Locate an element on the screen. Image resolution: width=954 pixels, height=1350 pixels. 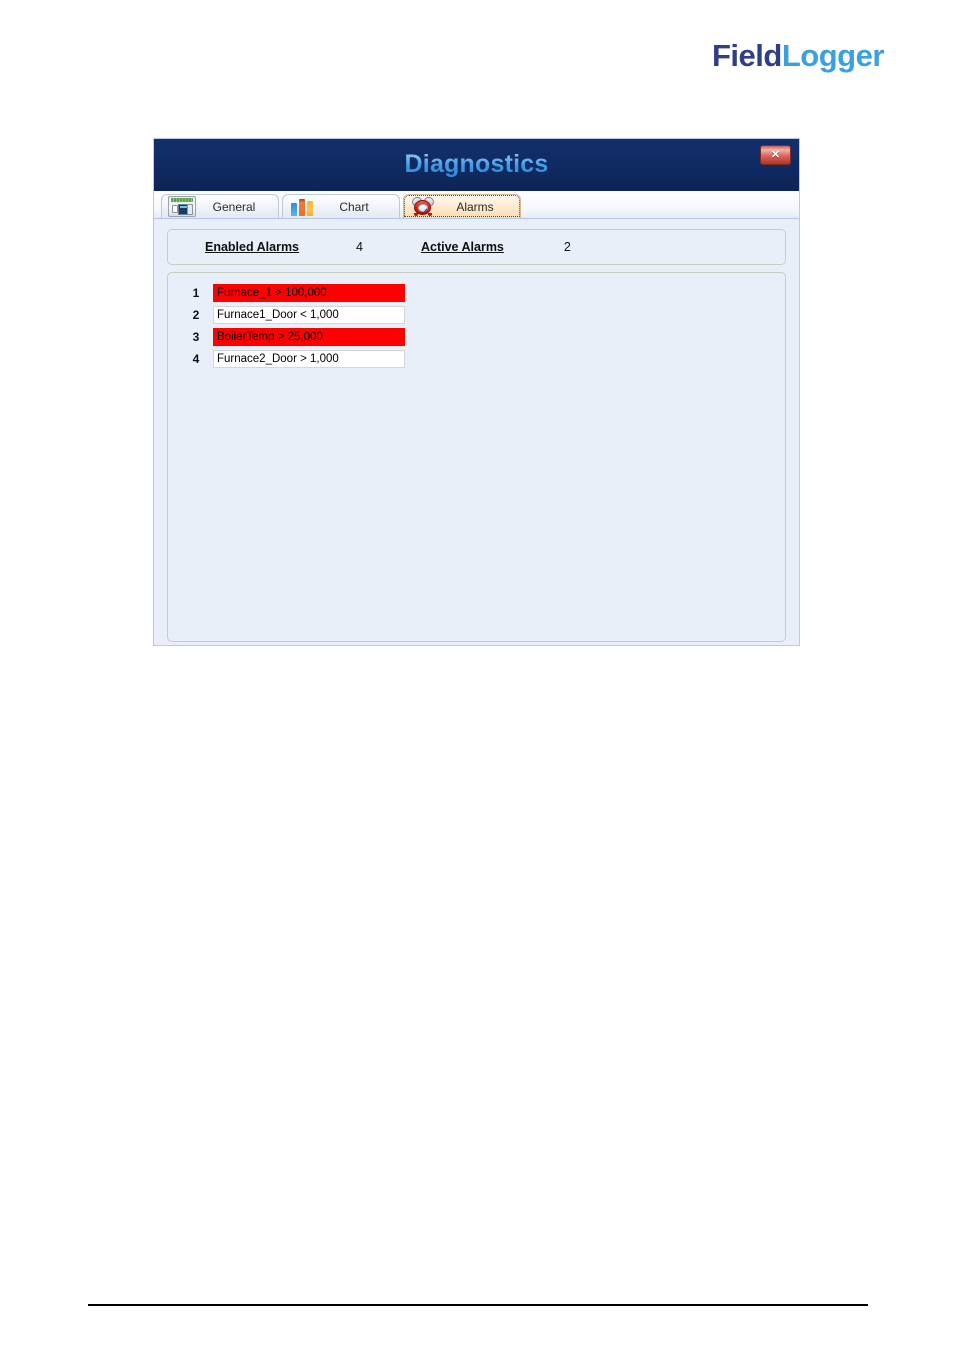
fieldlogger-logo: FieldLogger is located at coordinates (798, 55).